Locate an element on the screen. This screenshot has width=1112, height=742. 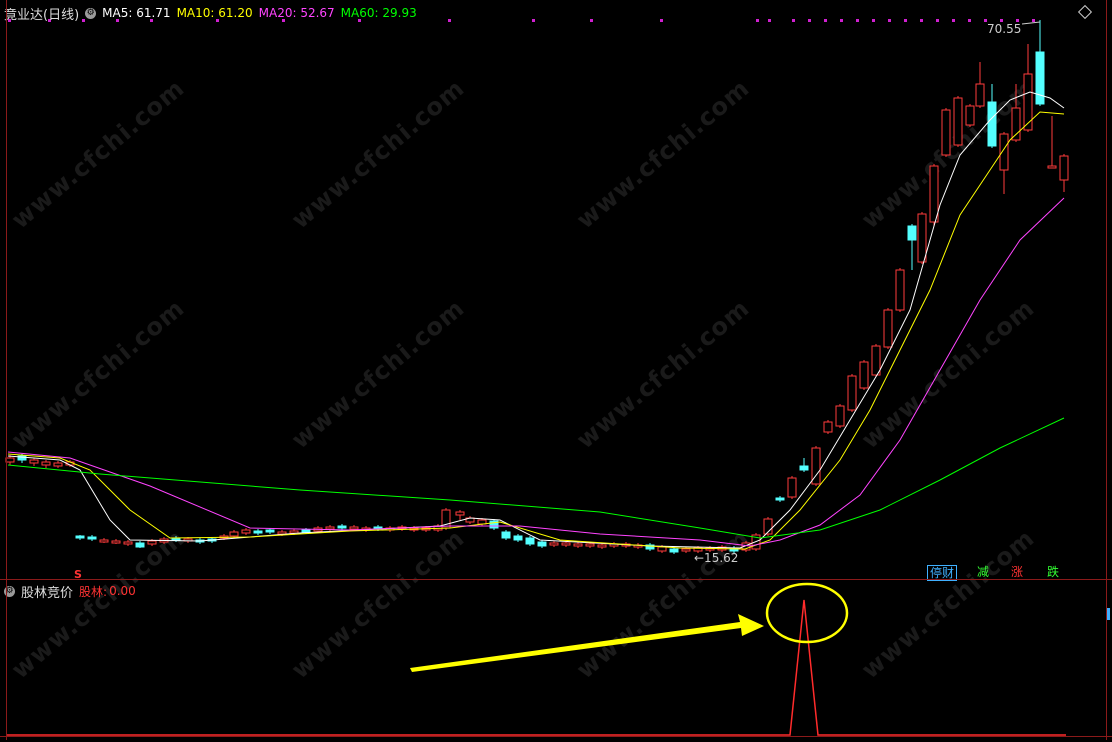
settings-icon: ⚙ is located at coordinates (91, 13).